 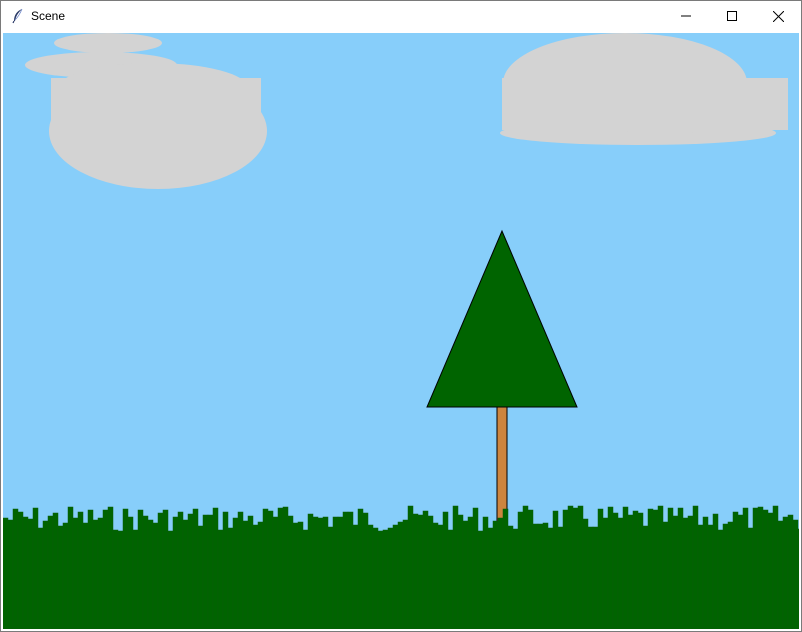 I want to click on title-bar: Scene, so click(x=401, y=16).